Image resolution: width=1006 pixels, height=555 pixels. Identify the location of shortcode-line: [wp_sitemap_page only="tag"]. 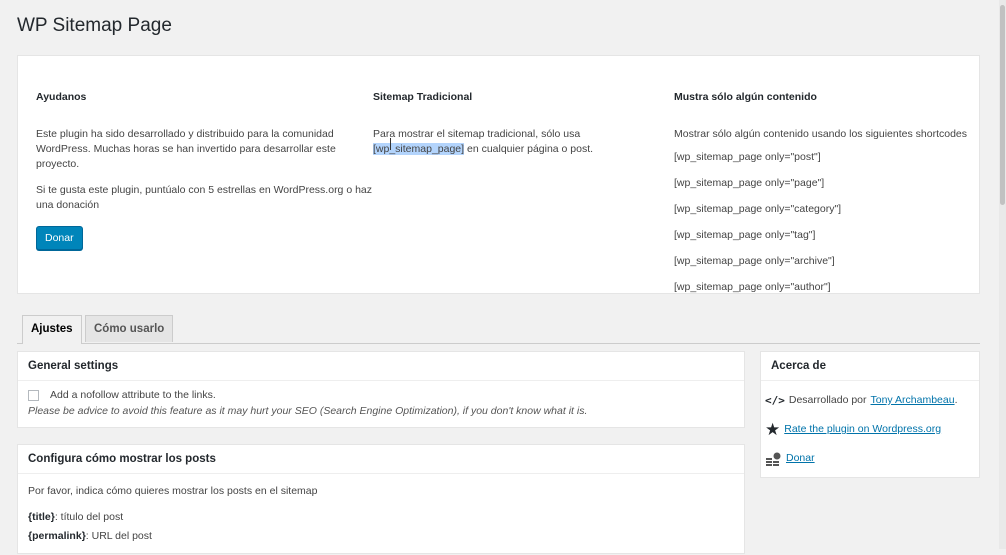
(745, 235).